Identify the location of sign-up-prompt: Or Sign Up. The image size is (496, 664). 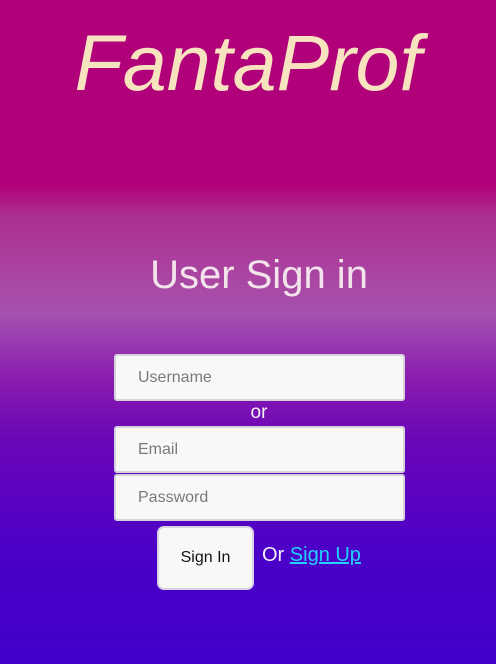
(311, 555).